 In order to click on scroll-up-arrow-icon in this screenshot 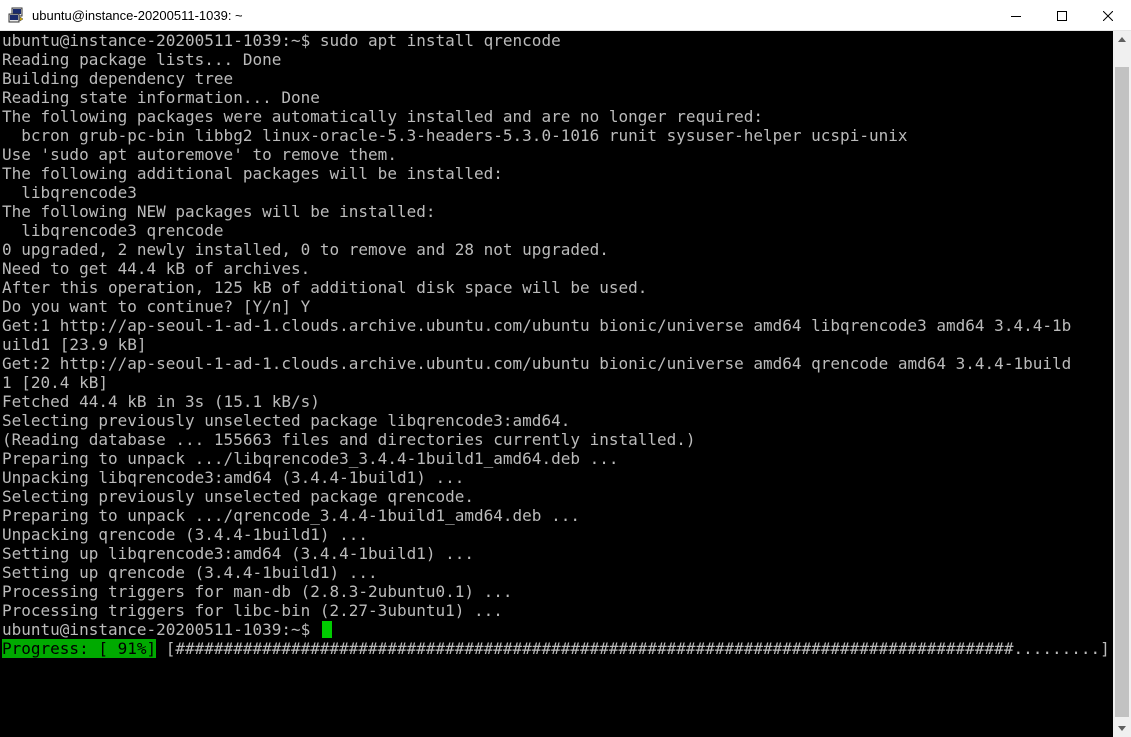, I will do `click(1122, 39)`.